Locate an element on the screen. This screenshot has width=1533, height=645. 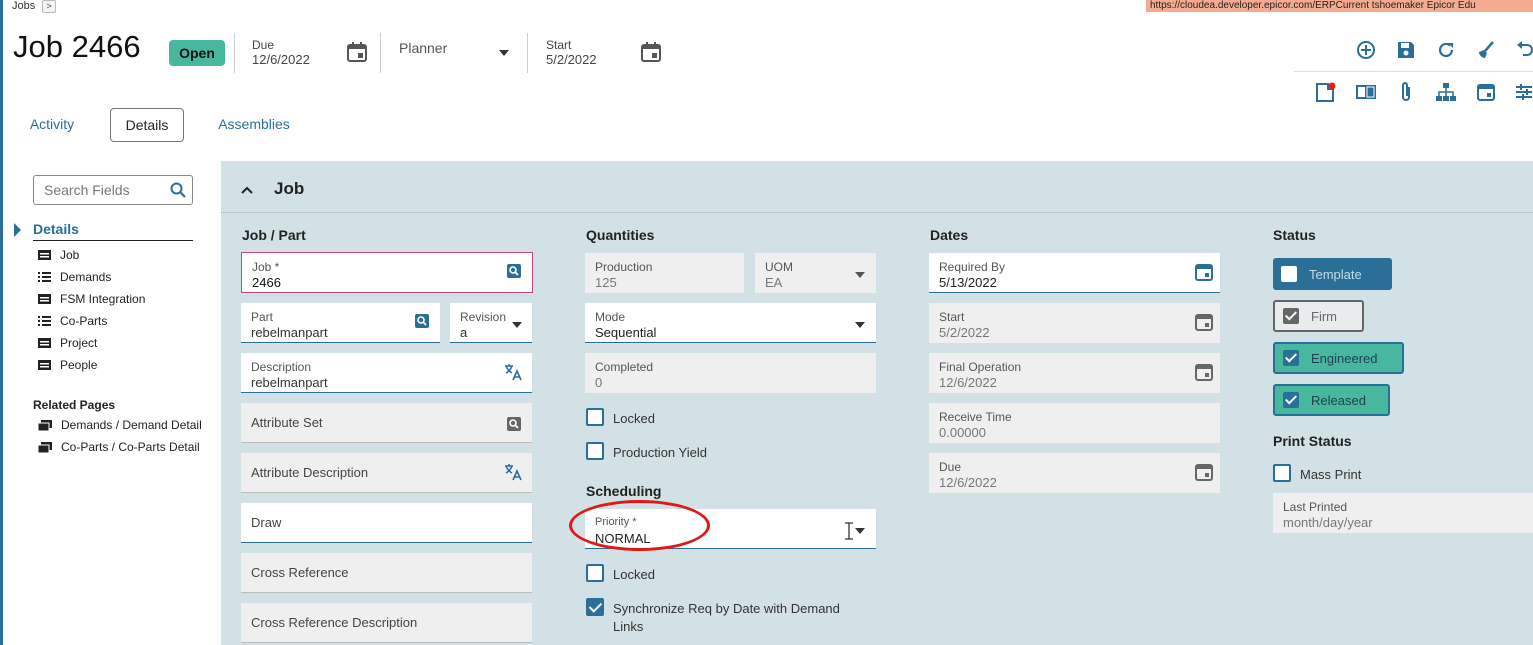
description-value: rebelmanpart is located at coordinates (289, 382).